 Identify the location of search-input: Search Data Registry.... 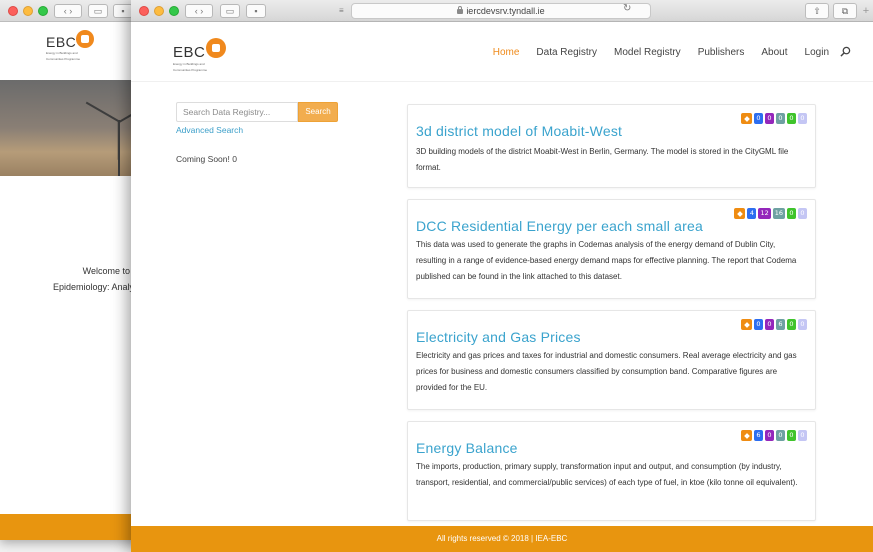
(237, 112).